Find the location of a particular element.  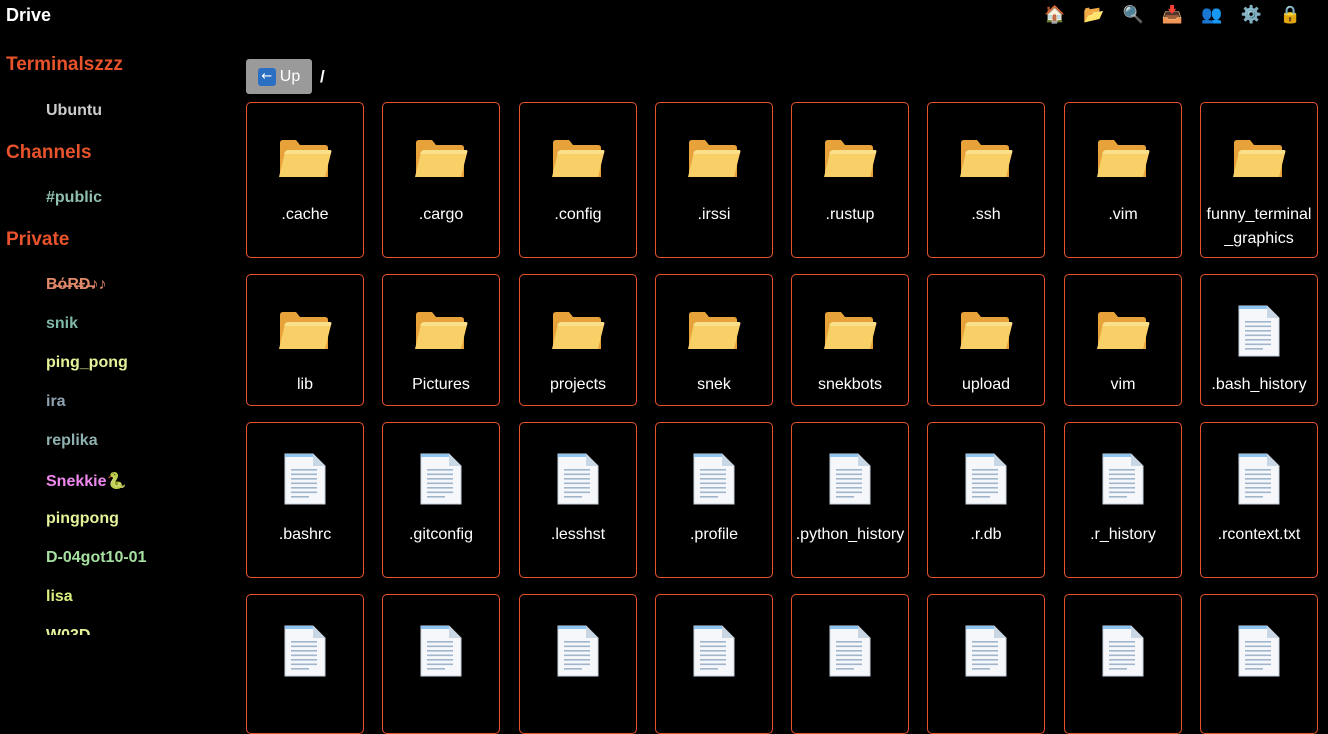

file-name: .bash_history is located at coordinates (1259, 384).